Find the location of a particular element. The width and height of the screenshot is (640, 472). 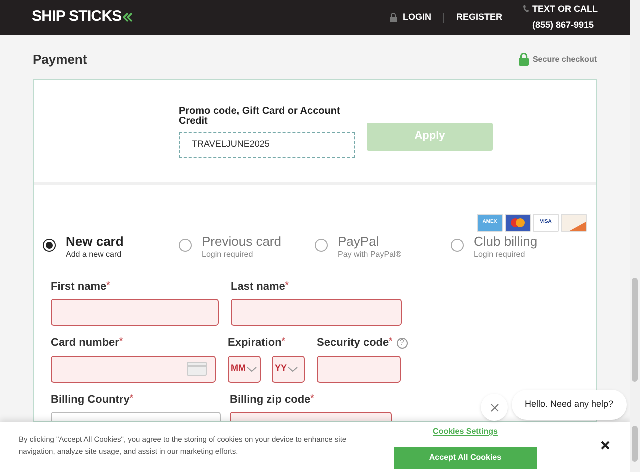

chevron-icon is located at coordinates (127, 17).